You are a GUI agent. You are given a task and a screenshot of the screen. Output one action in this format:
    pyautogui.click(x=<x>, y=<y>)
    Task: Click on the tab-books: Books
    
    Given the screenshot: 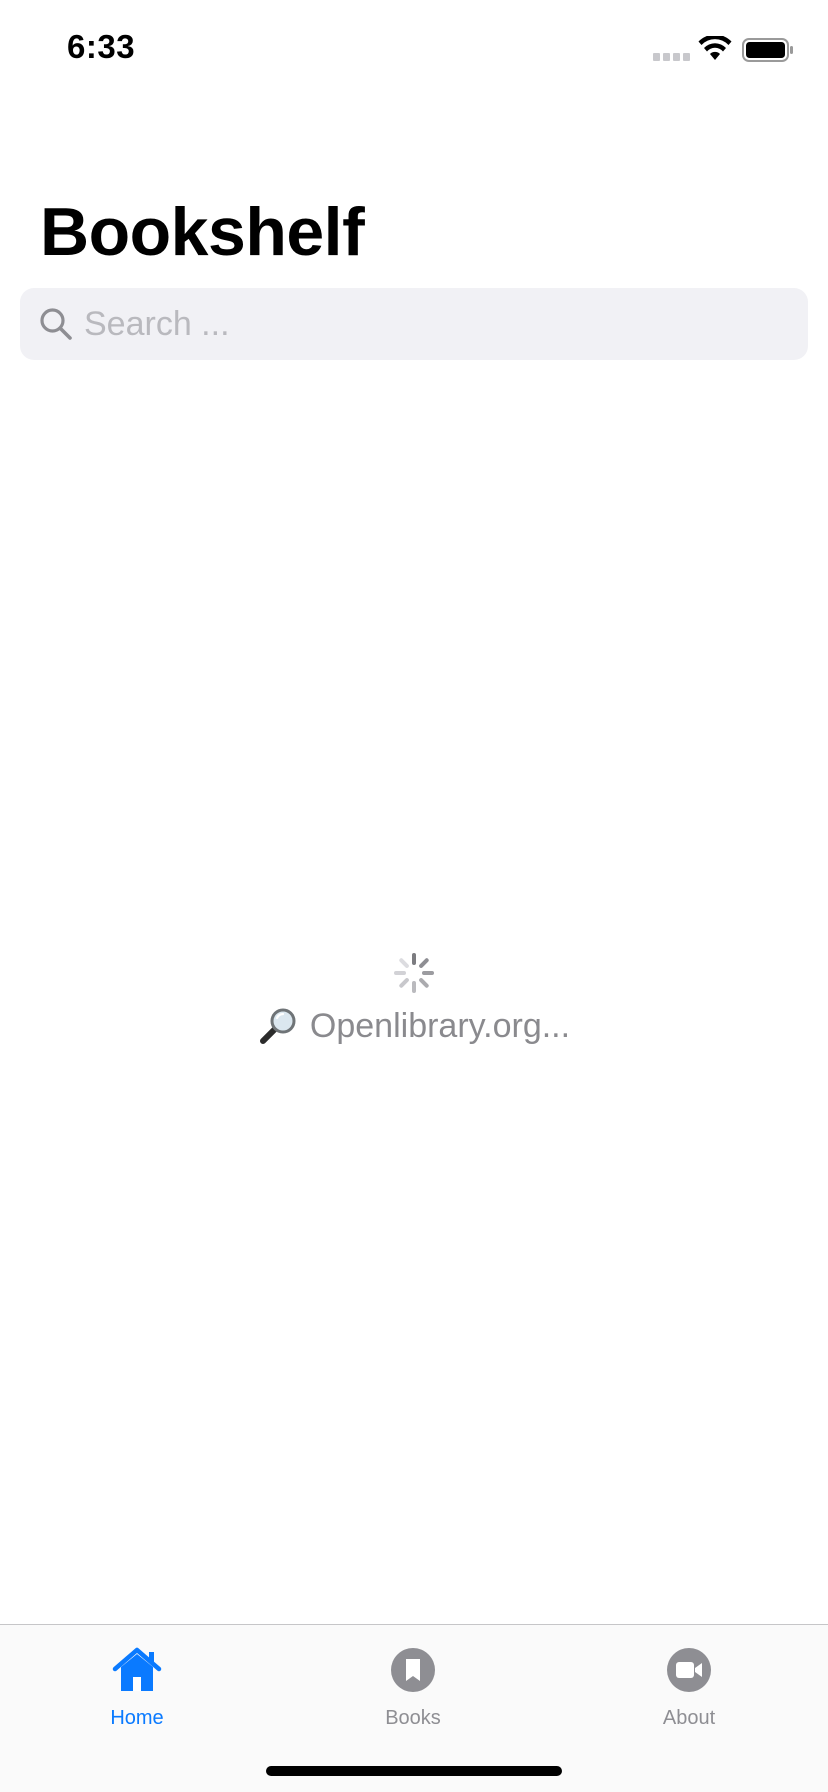 What is the action you would take?
    pyautogui.click(x=413, y=1680)
    